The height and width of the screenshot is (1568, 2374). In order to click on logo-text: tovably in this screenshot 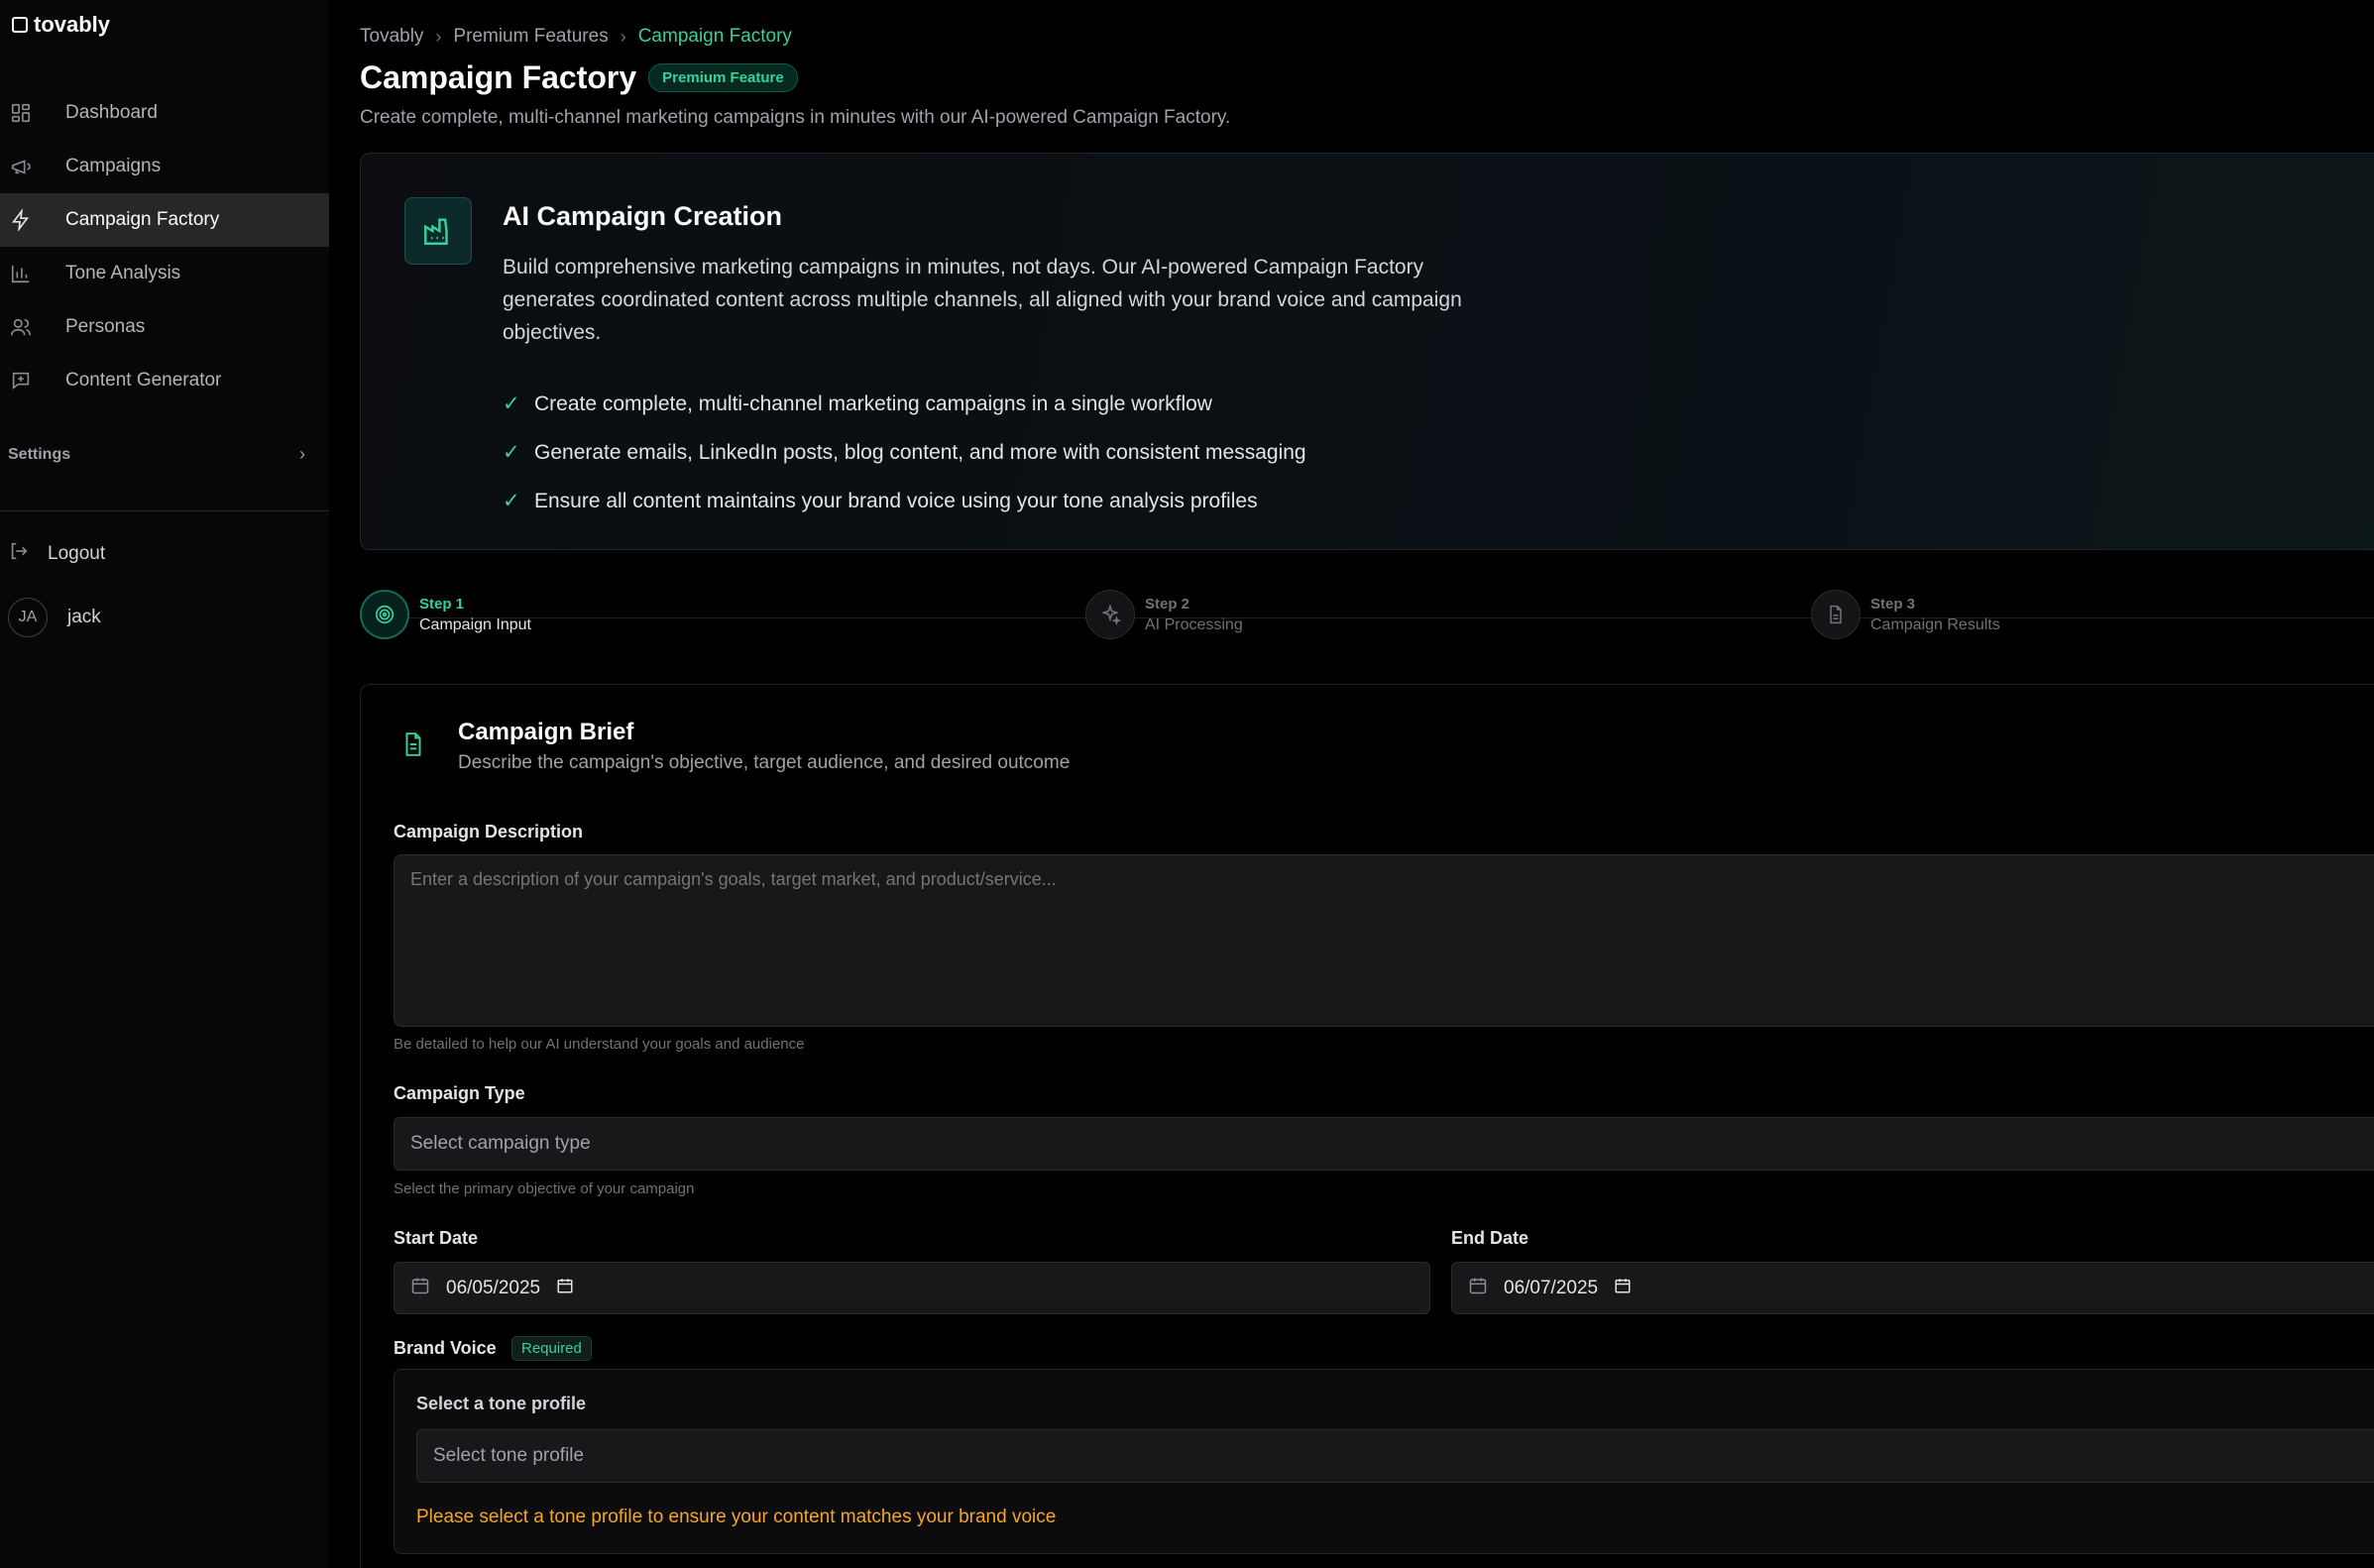, I will do `click(72, 24)`.